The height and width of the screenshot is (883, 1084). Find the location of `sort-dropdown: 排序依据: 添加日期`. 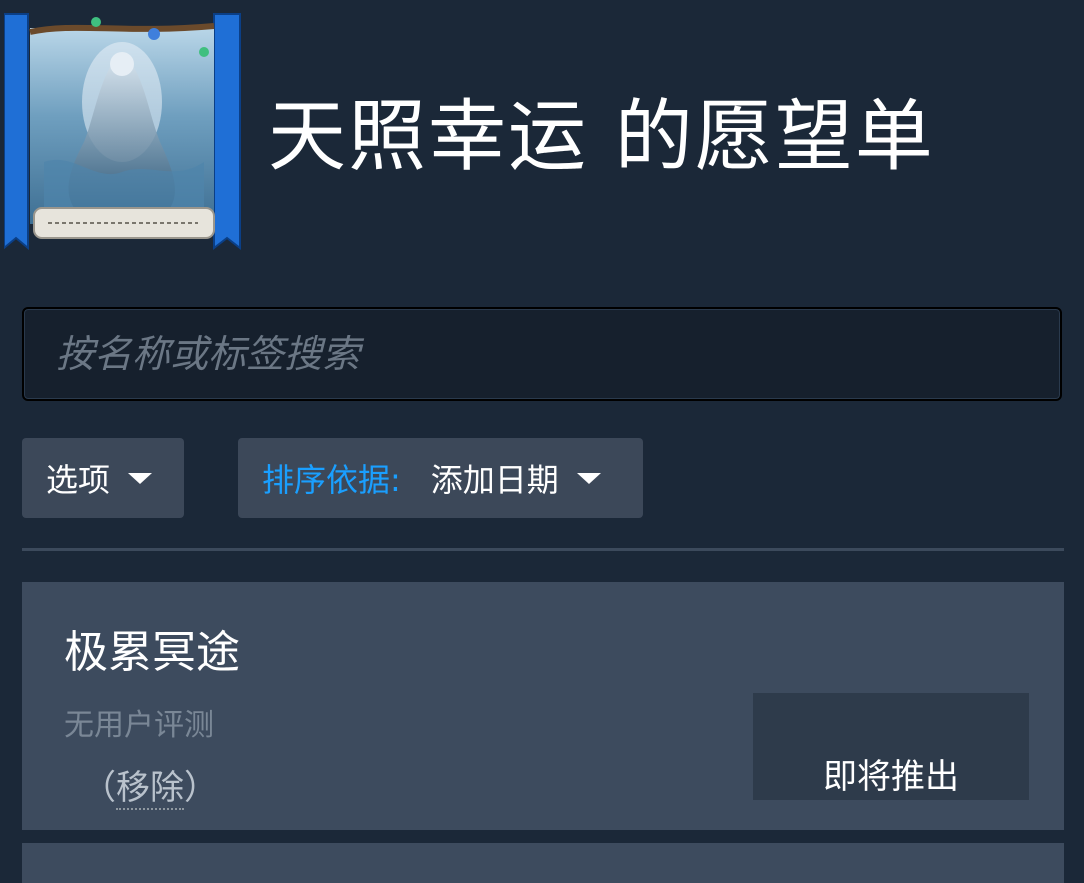

sort-dropdown: 排序依据: 添加日期 is located at coordinates (440, 478).